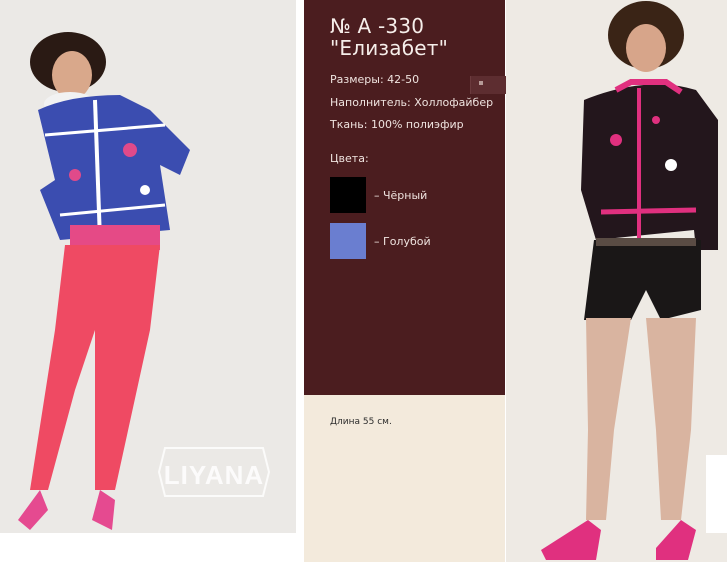  I want to click on colors-label: Цвета:, so click(349, 158).